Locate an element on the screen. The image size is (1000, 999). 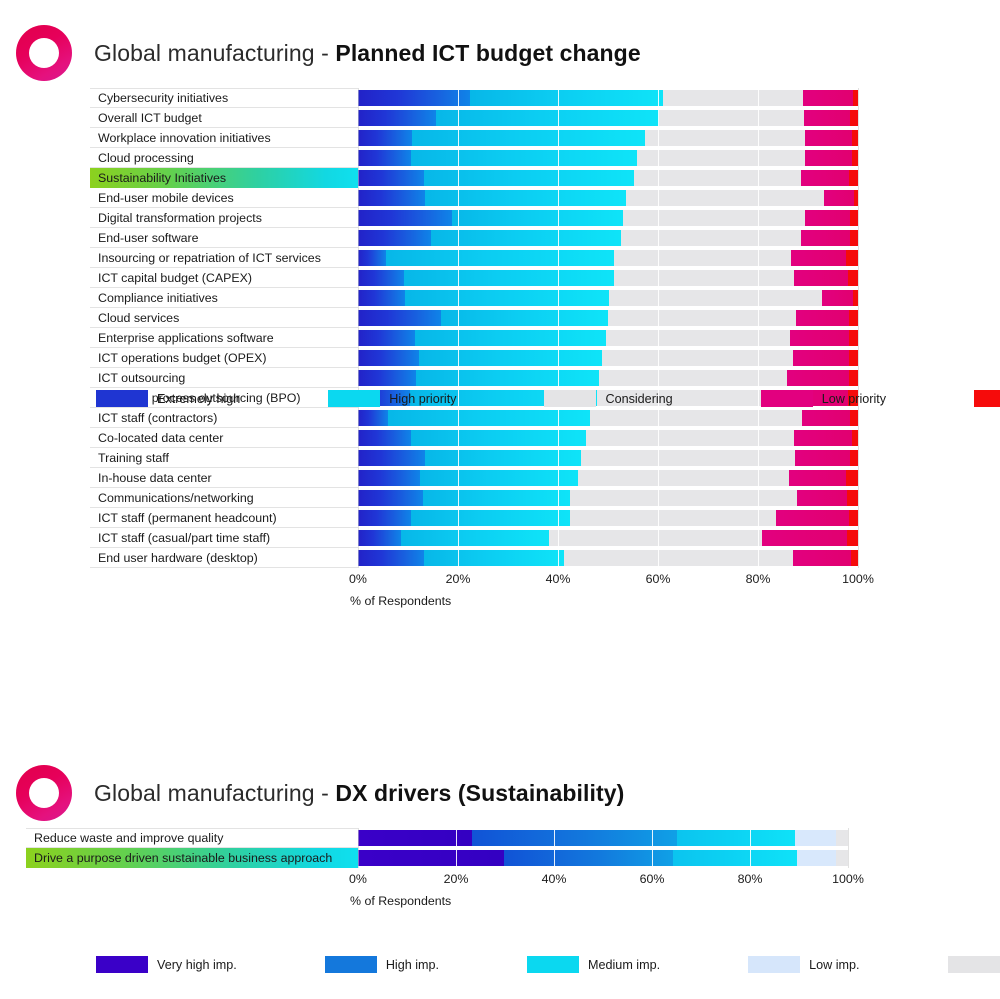
row-label: End-user mobile devices is located at coordinates (224, 198).